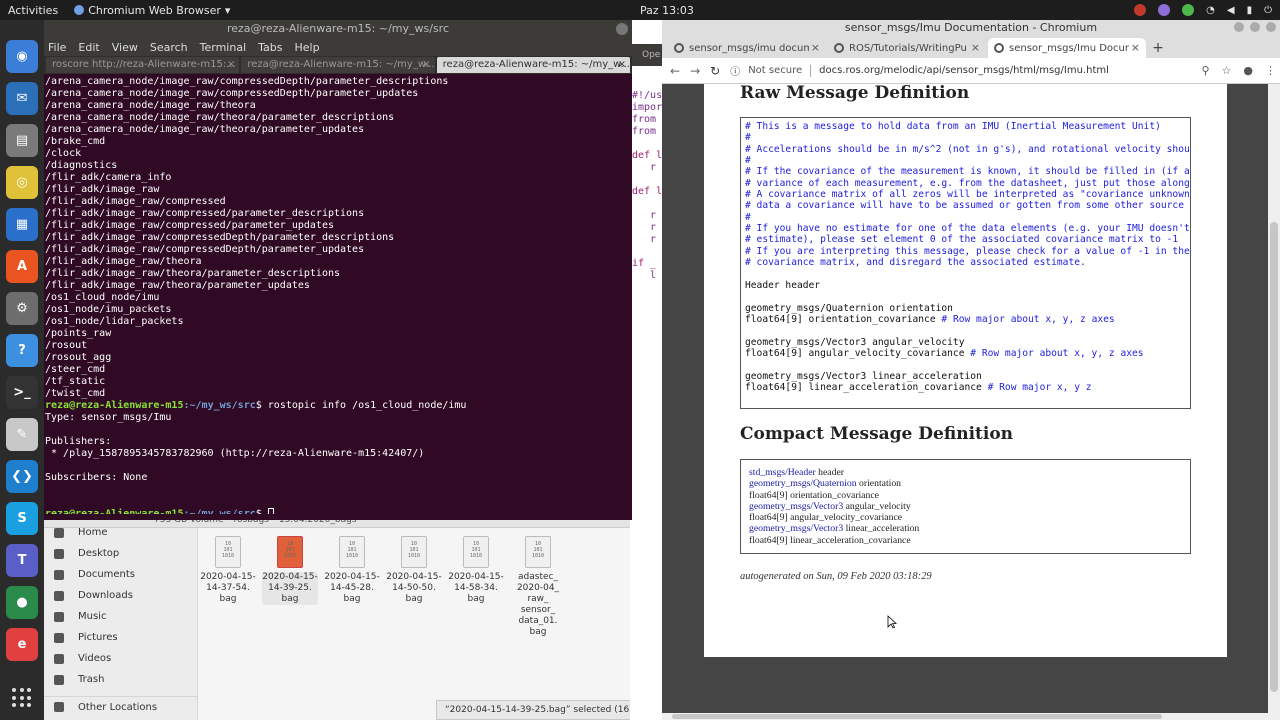 The height and width of the screenshot is (720, 1280). What do you see at coordinates (1270, 70) in the screenshot?
I see `menu-kebab-icon: ⋮` at bounding box center [1270, 70].